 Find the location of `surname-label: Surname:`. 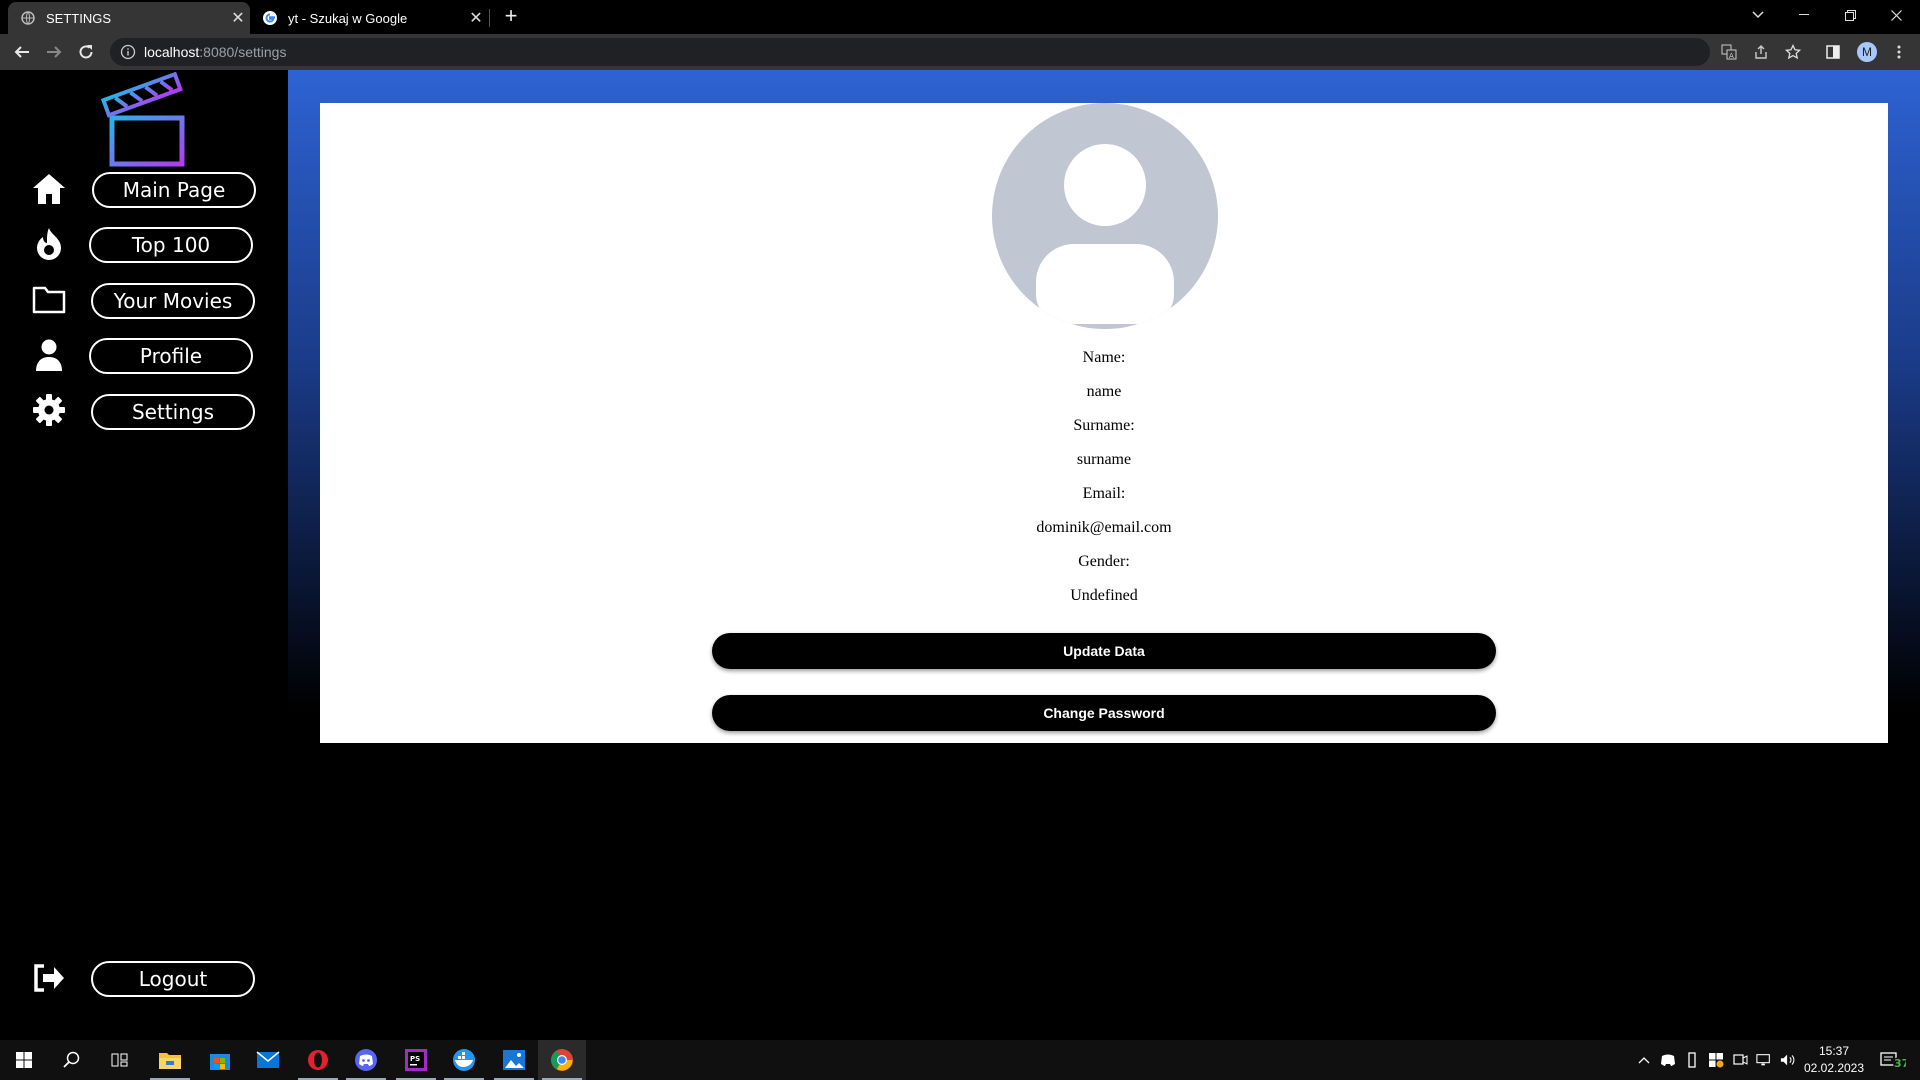

surname-label: Surname: is located at coordinates (1104, 425).